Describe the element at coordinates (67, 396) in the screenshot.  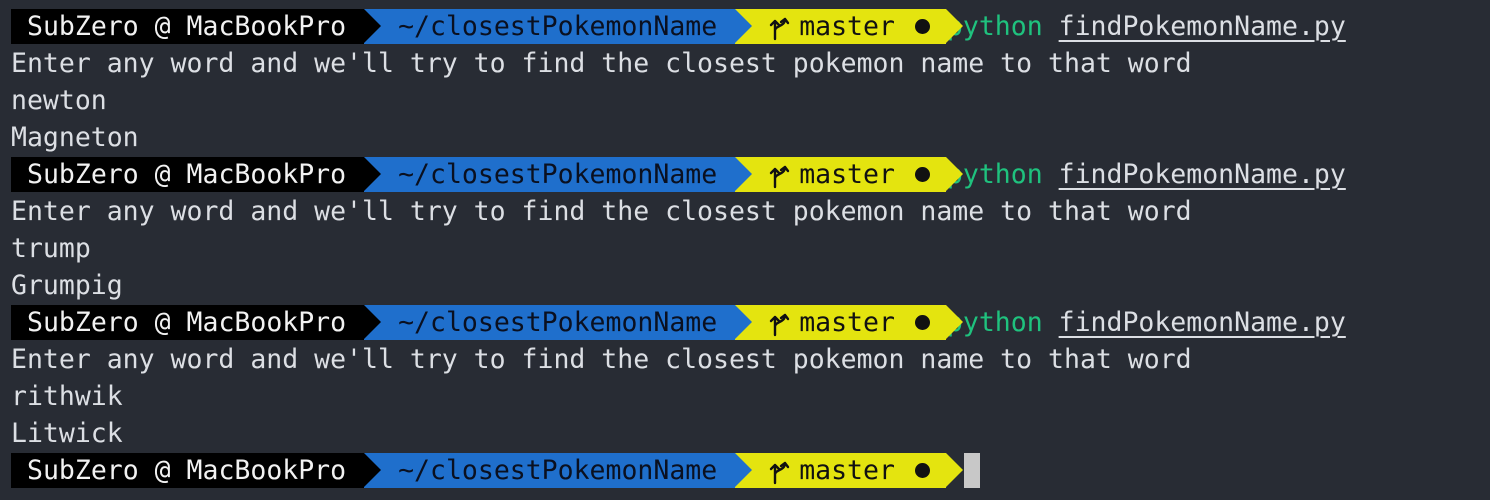
I see `user-input: rithwik` at that location.